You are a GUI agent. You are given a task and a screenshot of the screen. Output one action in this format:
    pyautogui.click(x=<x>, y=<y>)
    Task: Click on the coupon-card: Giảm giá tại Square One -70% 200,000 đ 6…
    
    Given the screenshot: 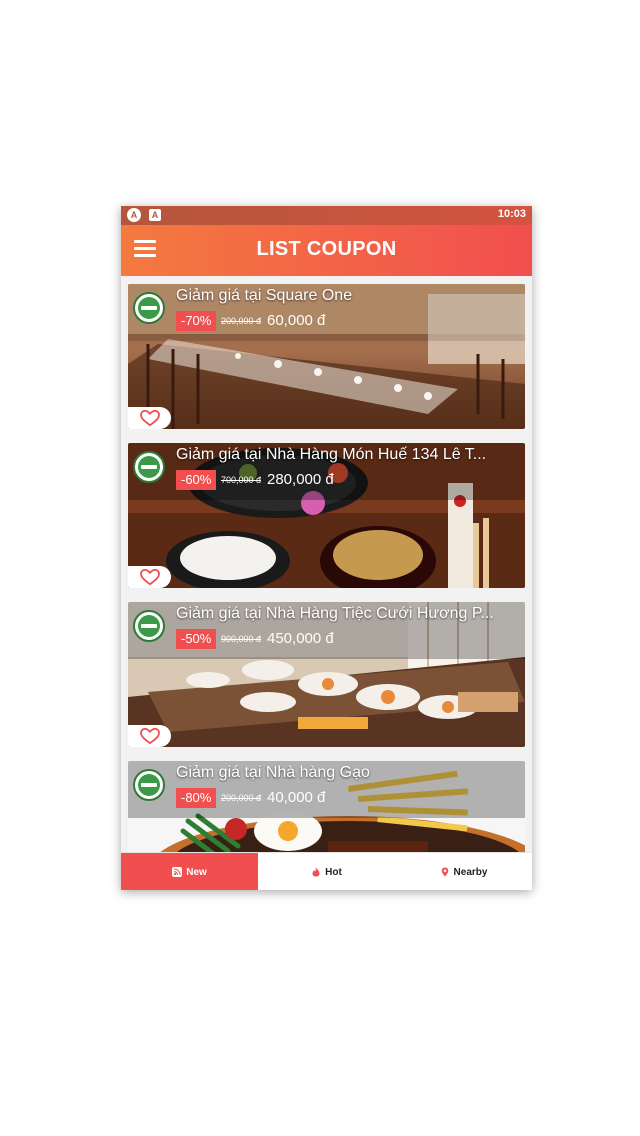 What is the action you would take?
    pyautogui.click(x=326, y=356)
    